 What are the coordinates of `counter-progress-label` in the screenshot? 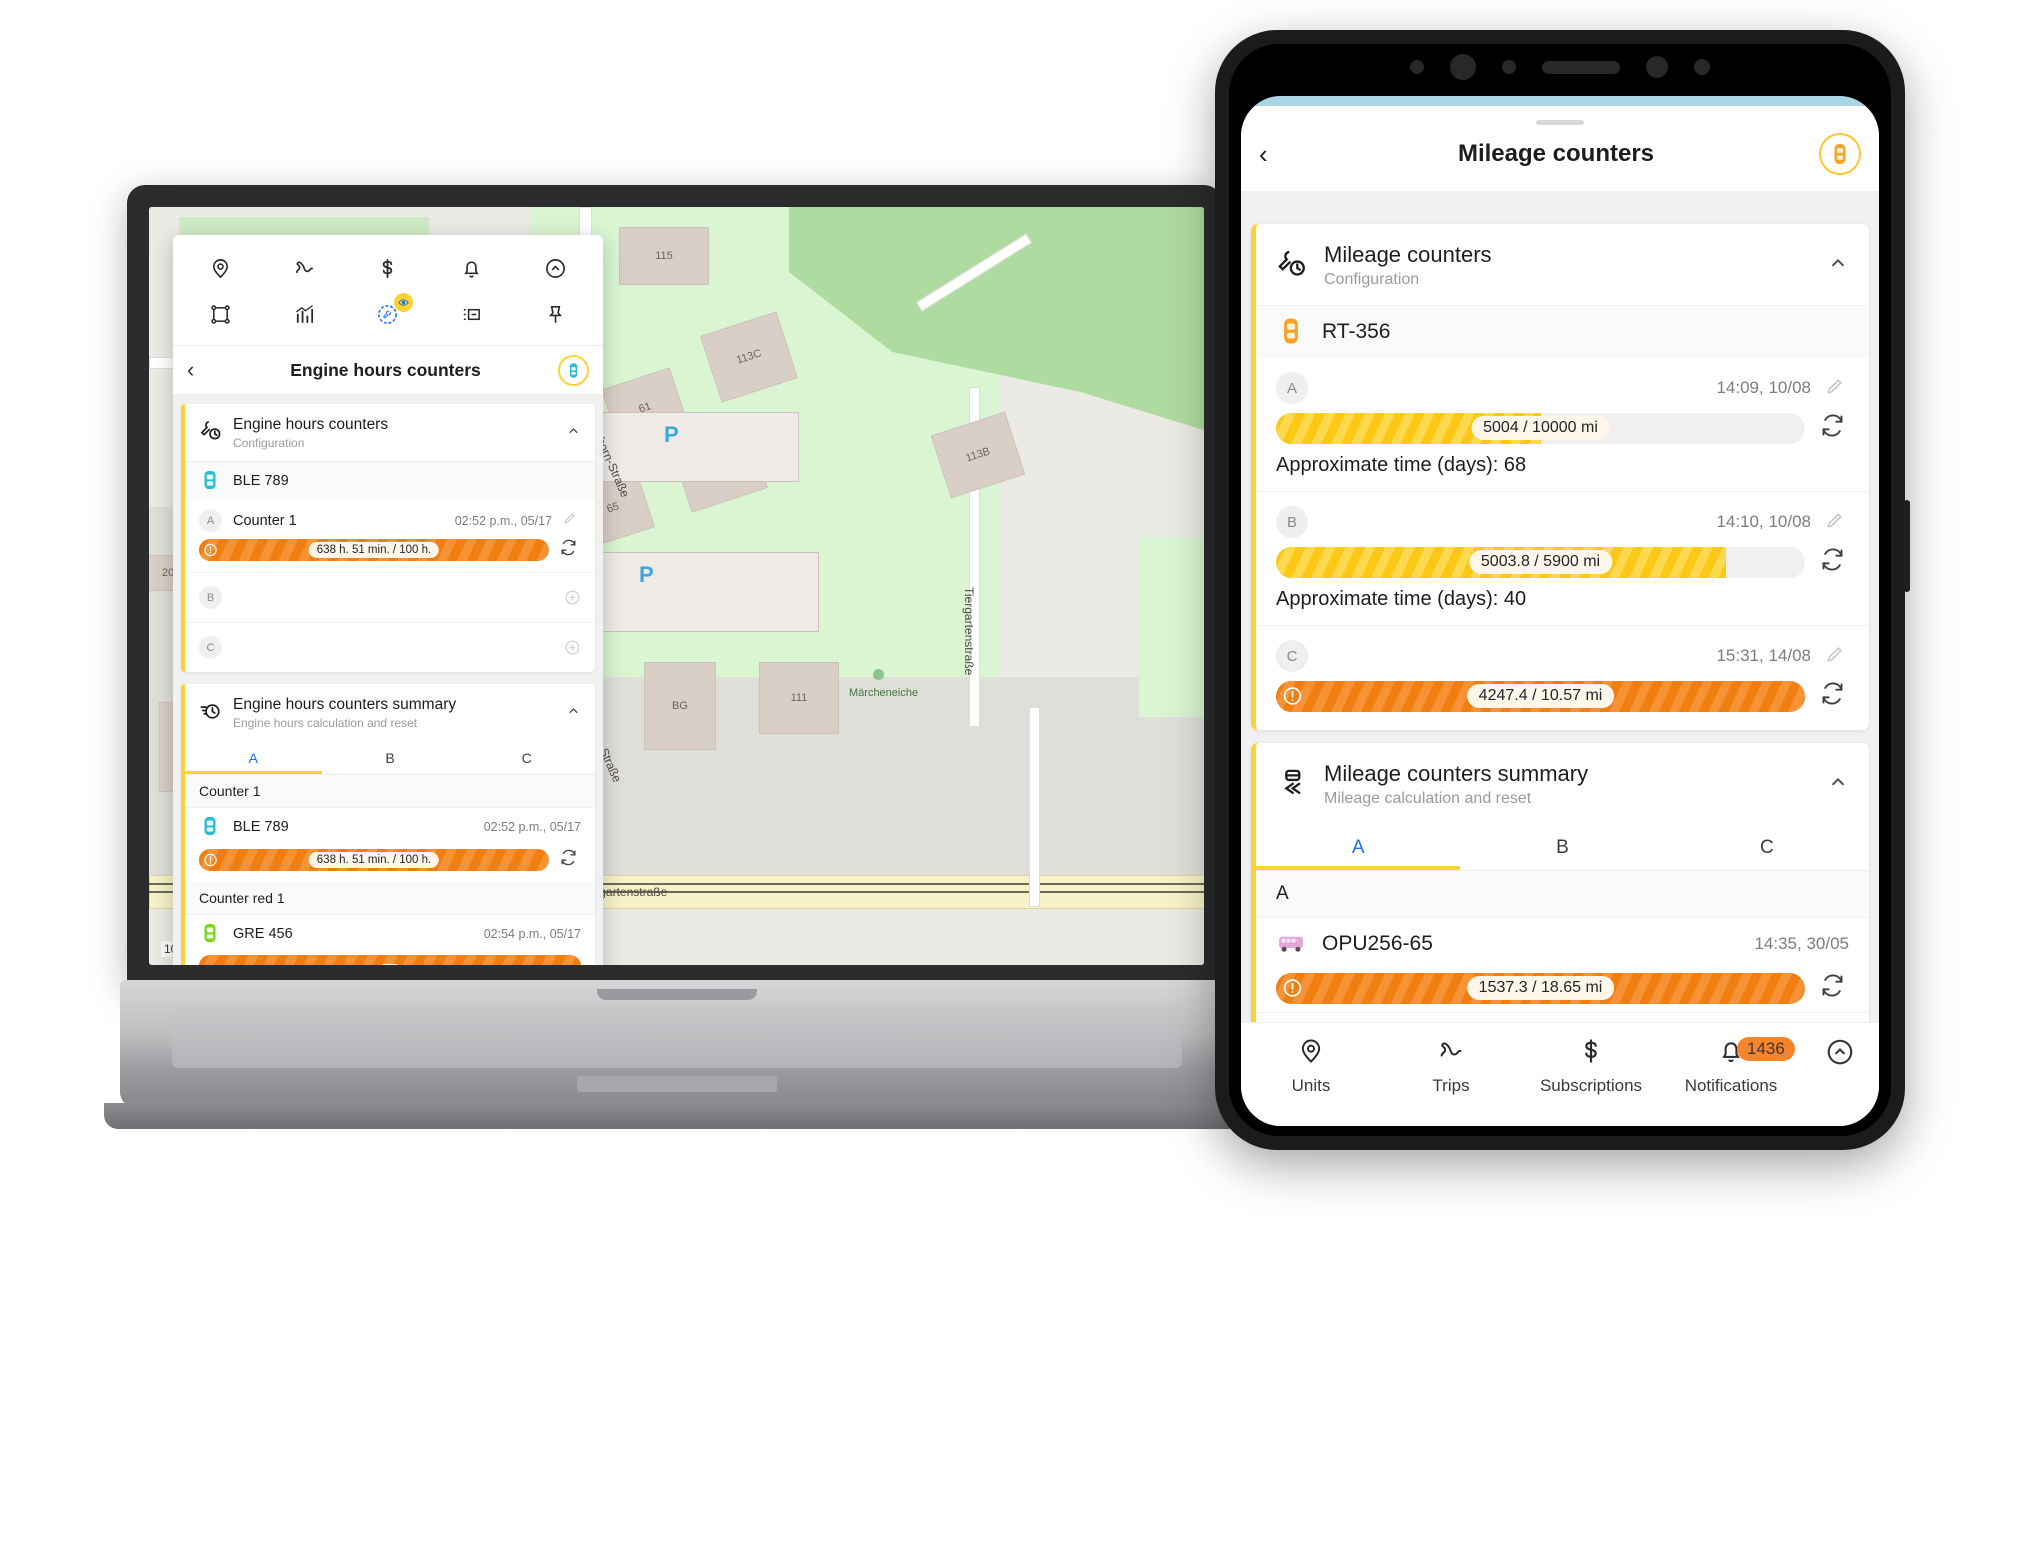 It's located at (390, 964).